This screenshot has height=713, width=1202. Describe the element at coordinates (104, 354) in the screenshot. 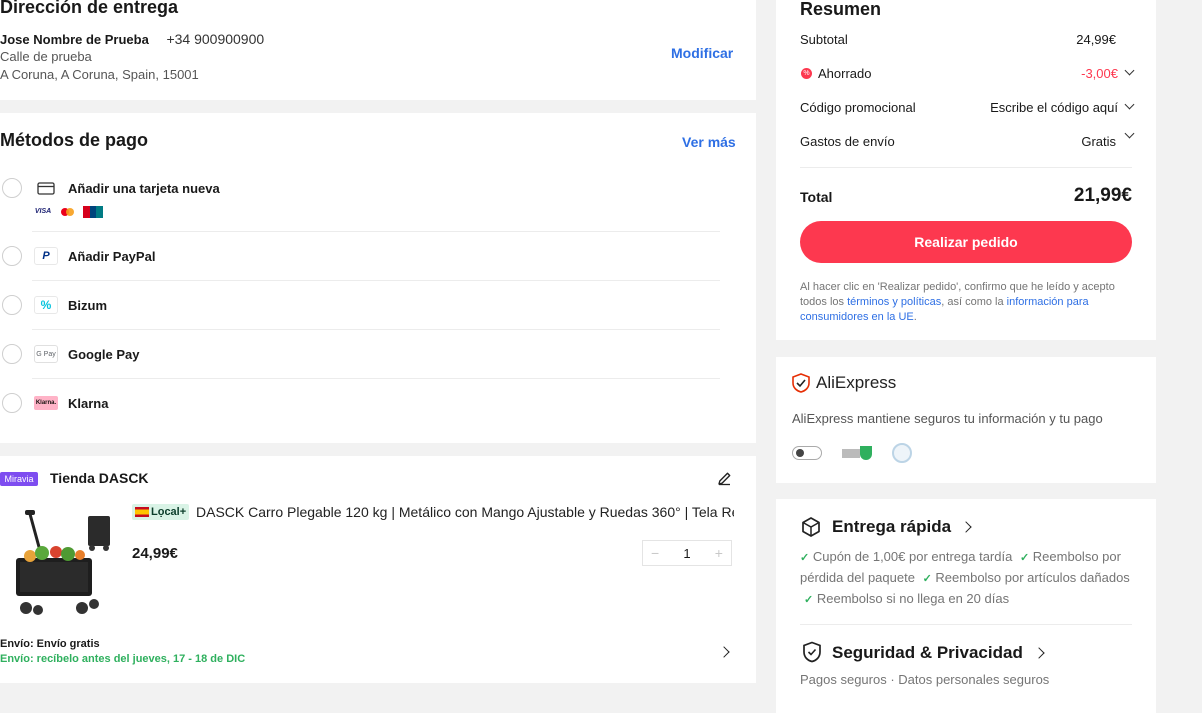

I see `googlepay-label: Google Pay` at that location.